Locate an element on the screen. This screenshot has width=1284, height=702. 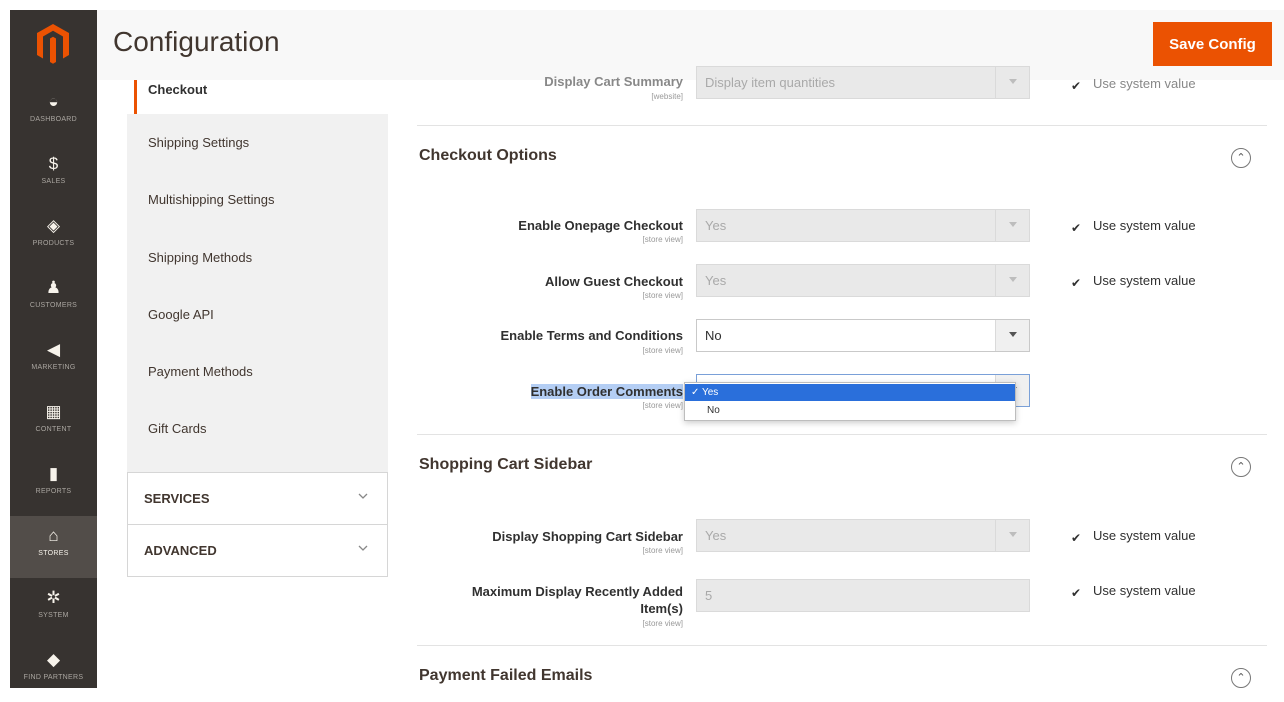
tab-shipping-settings: Shipping Settings is located at coordinates (198, 142).